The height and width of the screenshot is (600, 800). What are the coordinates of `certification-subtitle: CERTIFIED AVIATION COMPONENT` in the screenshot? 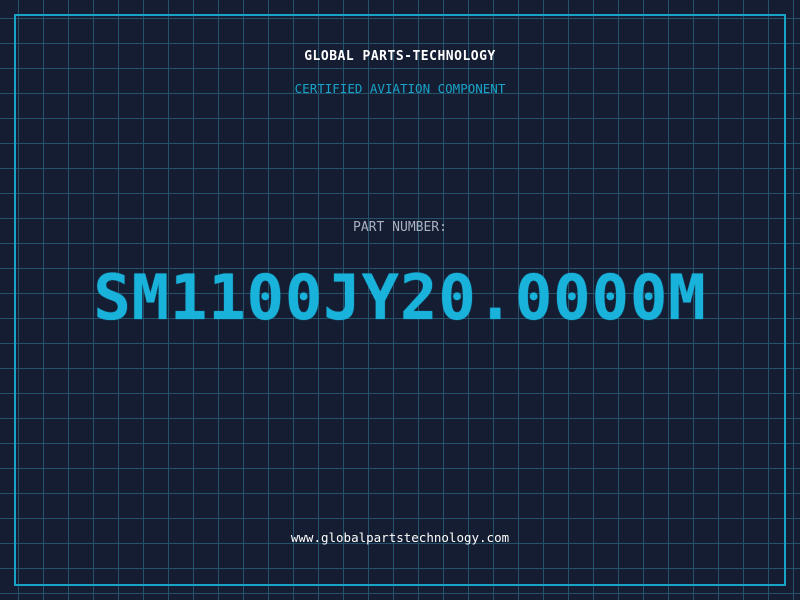 It's located at (400, 88).